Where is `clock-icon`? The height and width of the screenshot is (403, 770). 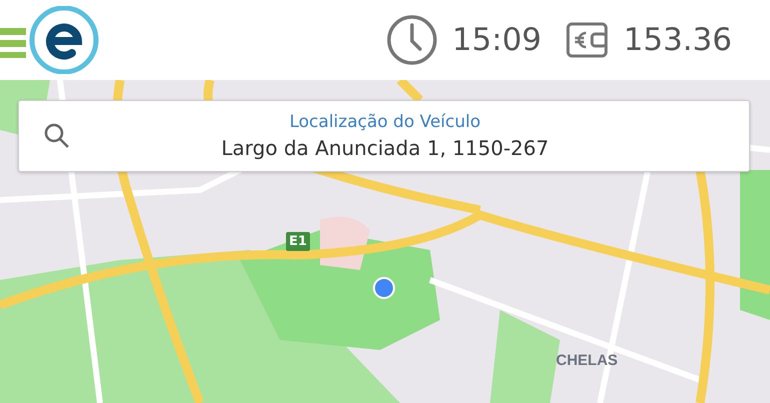 clock-icon is located at coordinates (412, 40).